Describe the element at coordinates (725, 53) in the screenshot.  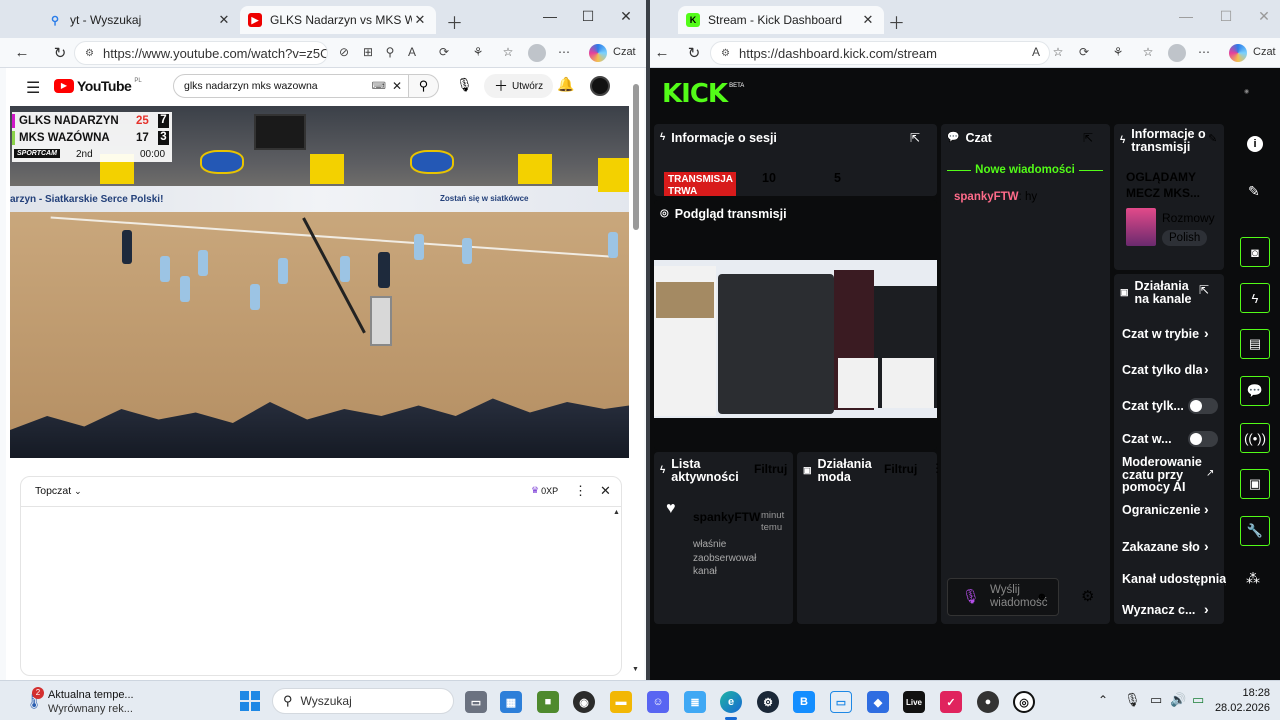
I see `site-info-icon: ⚙` at that location.